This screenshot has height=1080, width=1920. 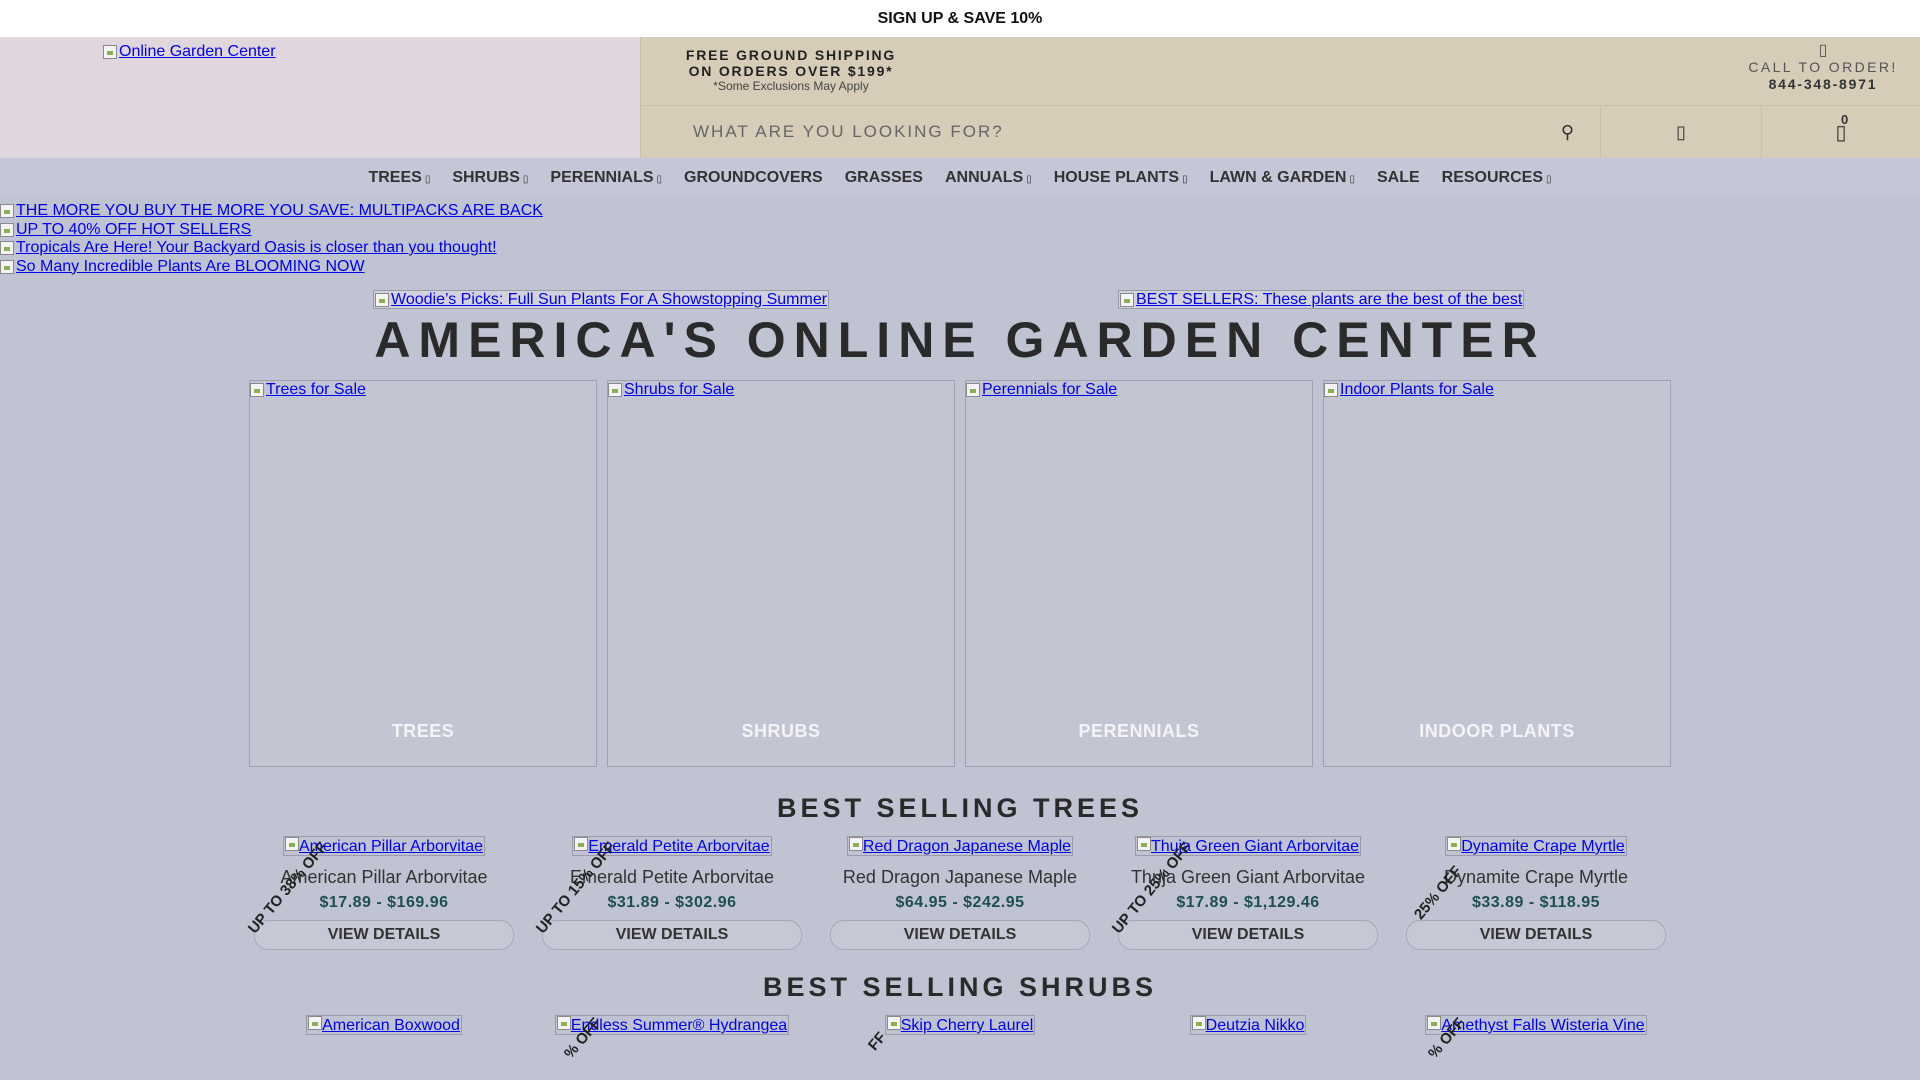 I want to click on category-label: SHRUBS, so click(x=781, y=731).